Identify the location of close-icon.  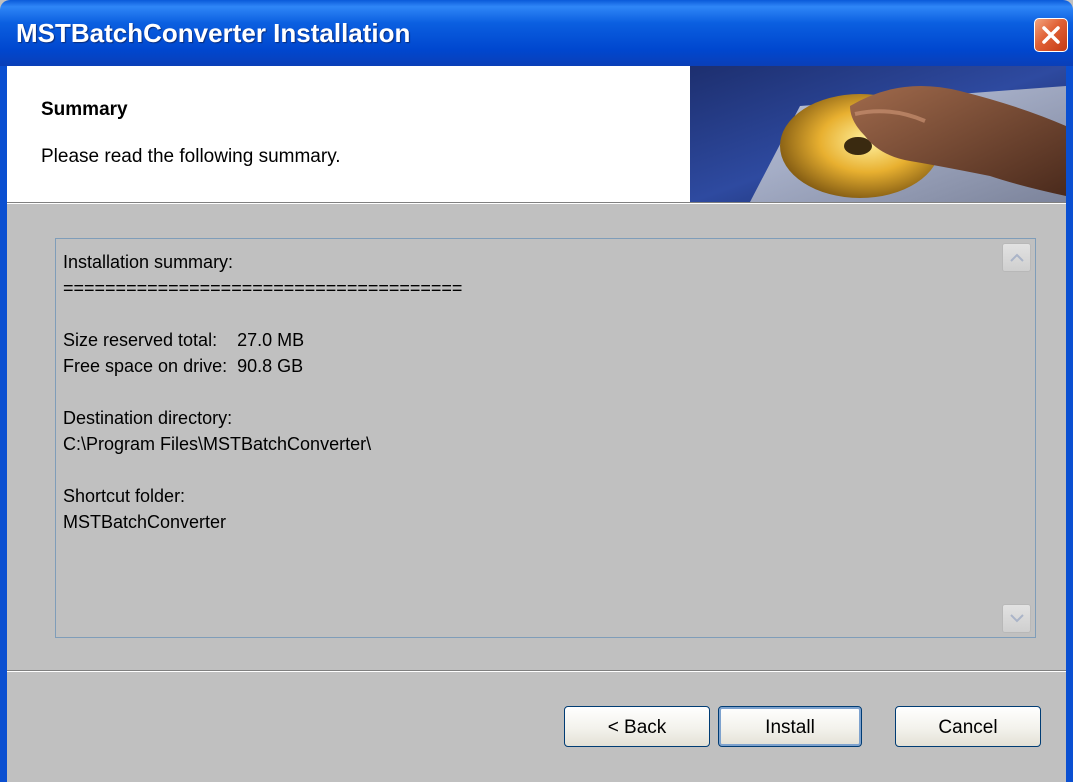
(1051, 35).